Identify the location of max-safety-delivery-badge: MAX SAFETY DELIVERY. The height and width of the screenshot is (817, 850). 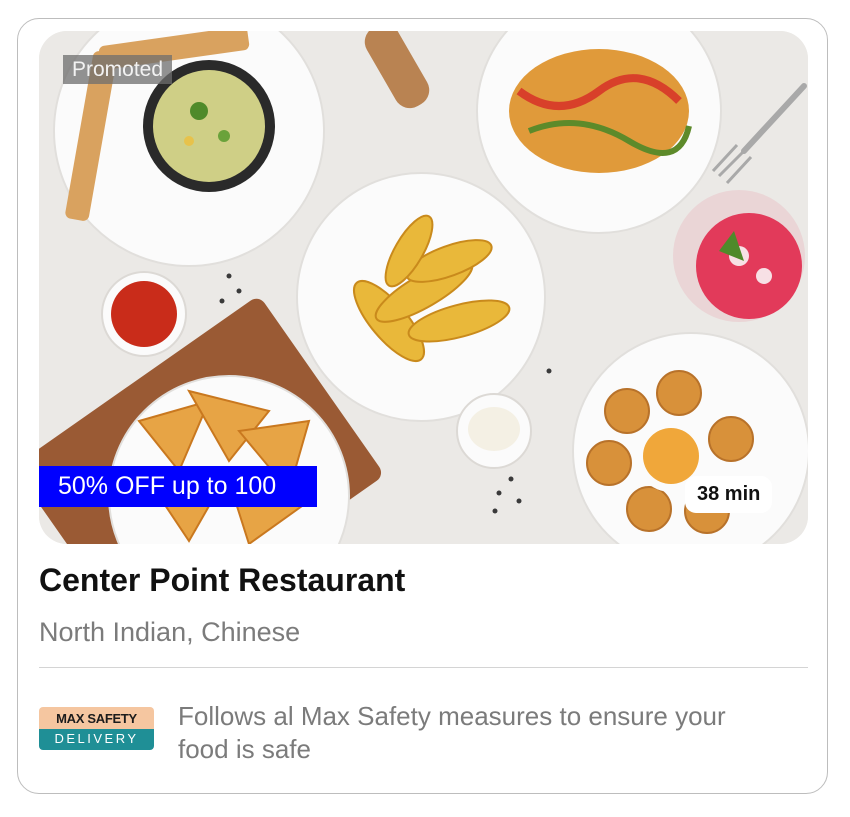
(96, 728).